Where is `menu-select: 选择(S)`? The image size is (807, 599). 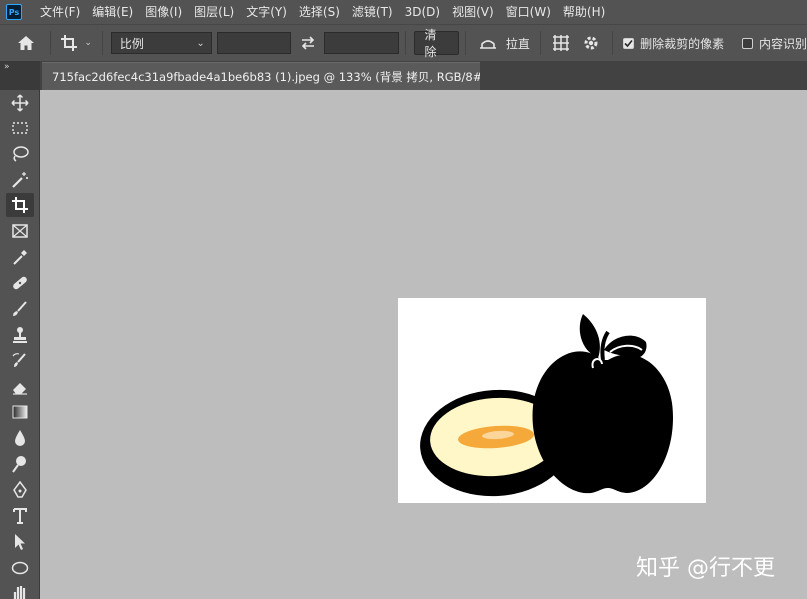 menu-select: 选择(S) is located at coordinates (319, 12).